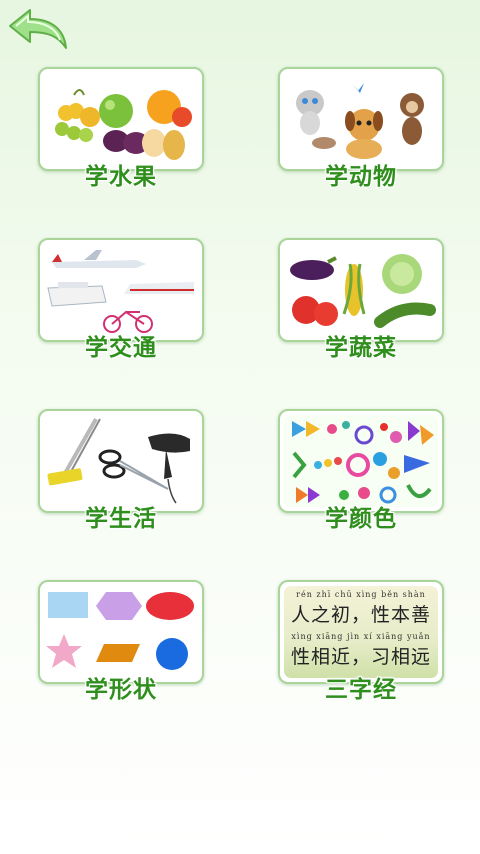  Describe the element at coordinates (121, 290) in the screenshot. I see `vehicles-picture` at that location.